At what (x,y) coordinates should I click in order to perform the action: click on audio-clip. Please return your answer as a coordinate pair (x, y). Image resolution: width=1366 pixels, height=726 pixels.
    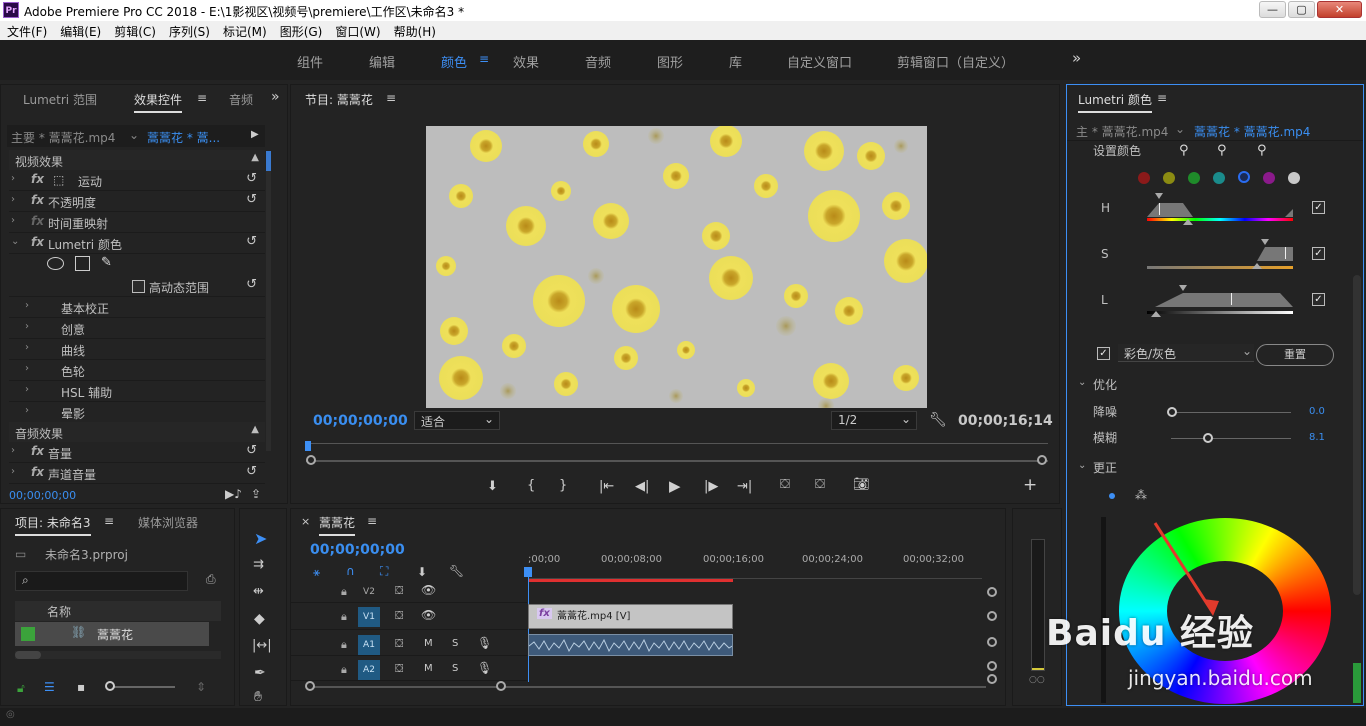
    Looking at the image, I should click on (630, 645).